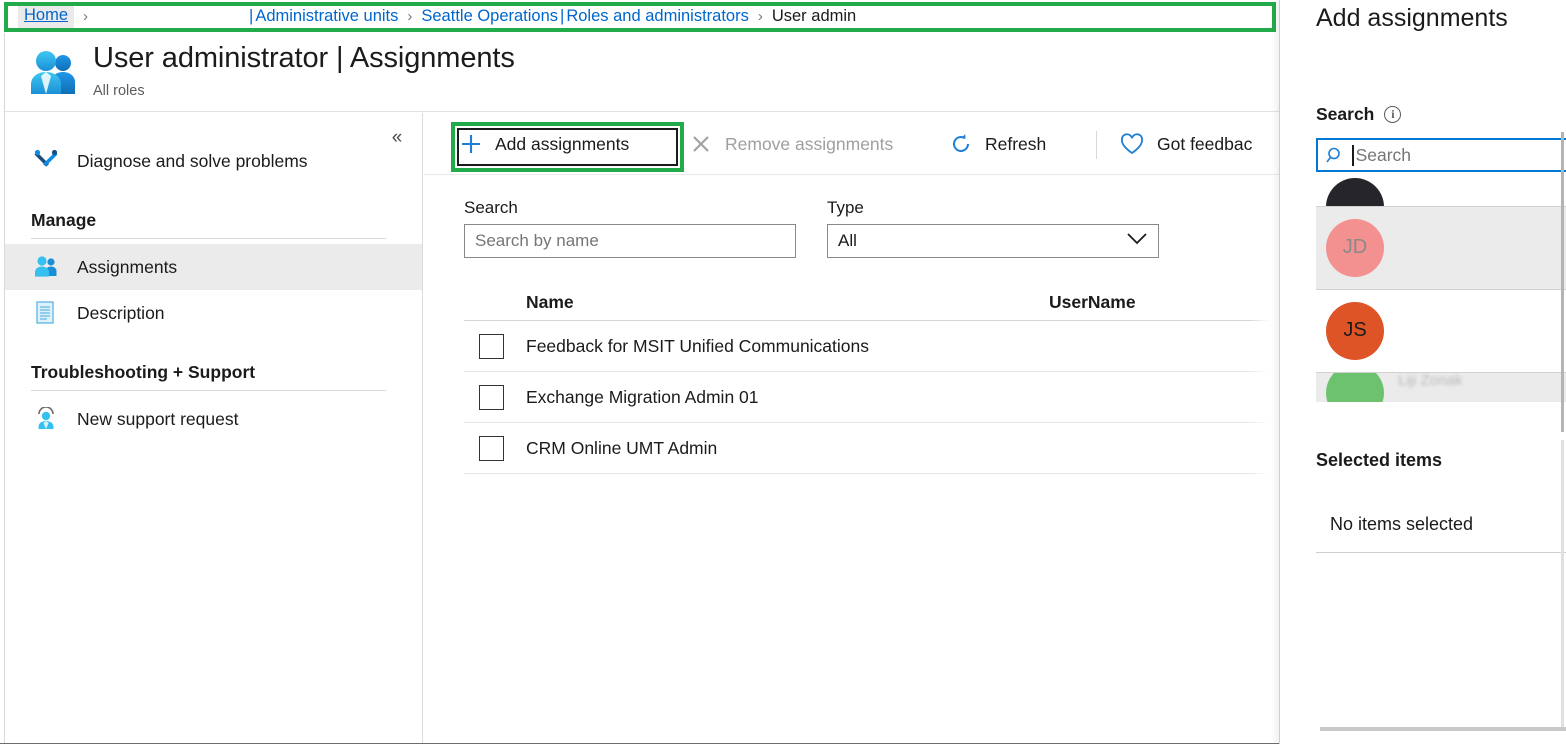  Describe the element at coordinates (1383, 154) in the screenshot. I see `panel-search-placeholder: Search` at that location.